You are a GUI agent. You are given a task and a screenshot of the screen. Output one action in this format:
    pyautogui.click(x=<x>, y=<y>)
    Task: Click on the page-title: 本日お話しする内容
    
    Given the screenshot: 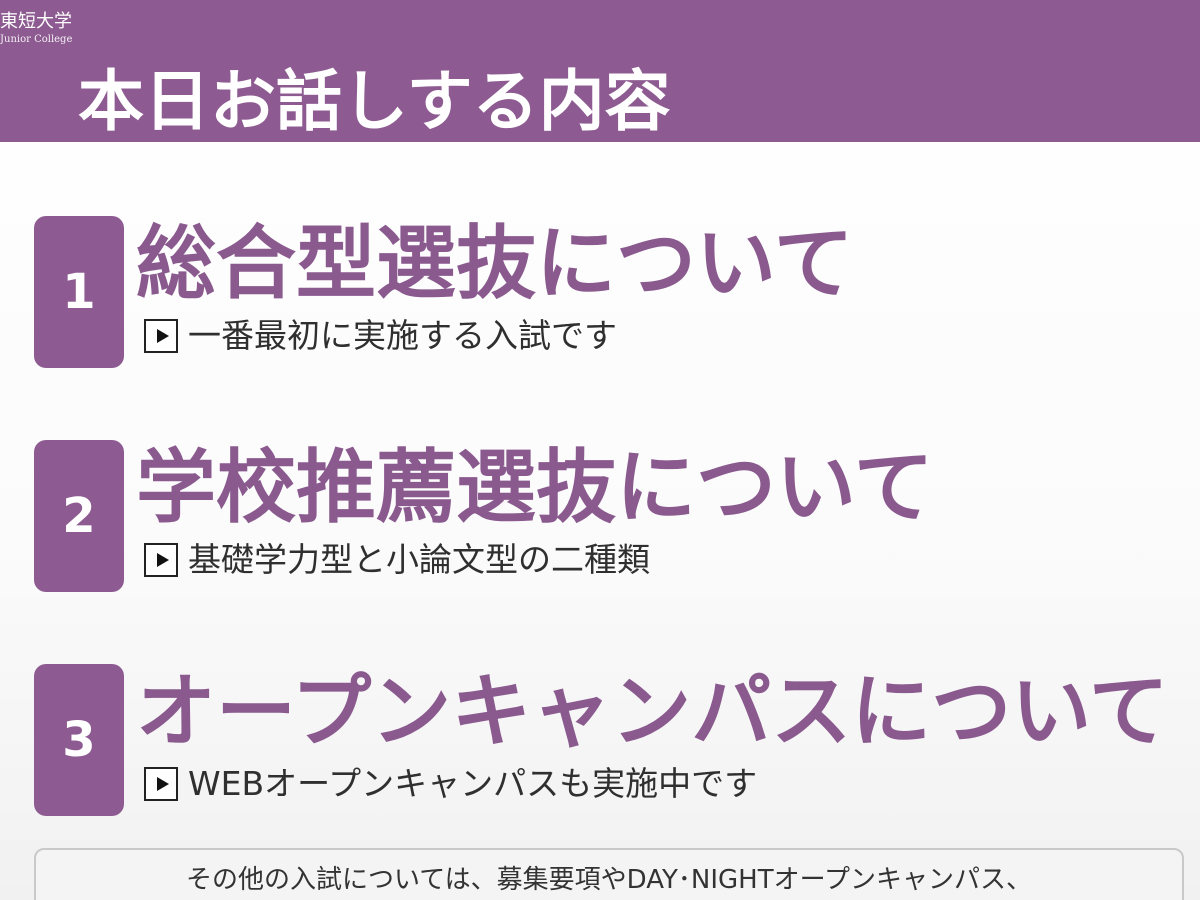 What is the action you would take?
    pyautogui.click(x=374, y=101)
    